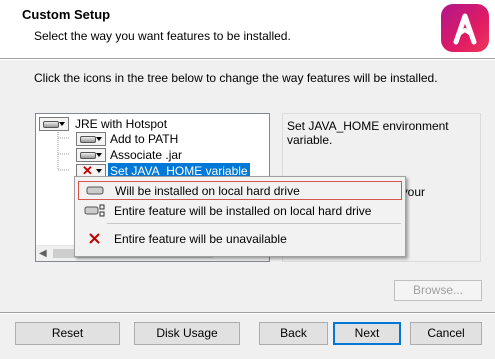  I want to click on red-x-icon, so click(94, 238).